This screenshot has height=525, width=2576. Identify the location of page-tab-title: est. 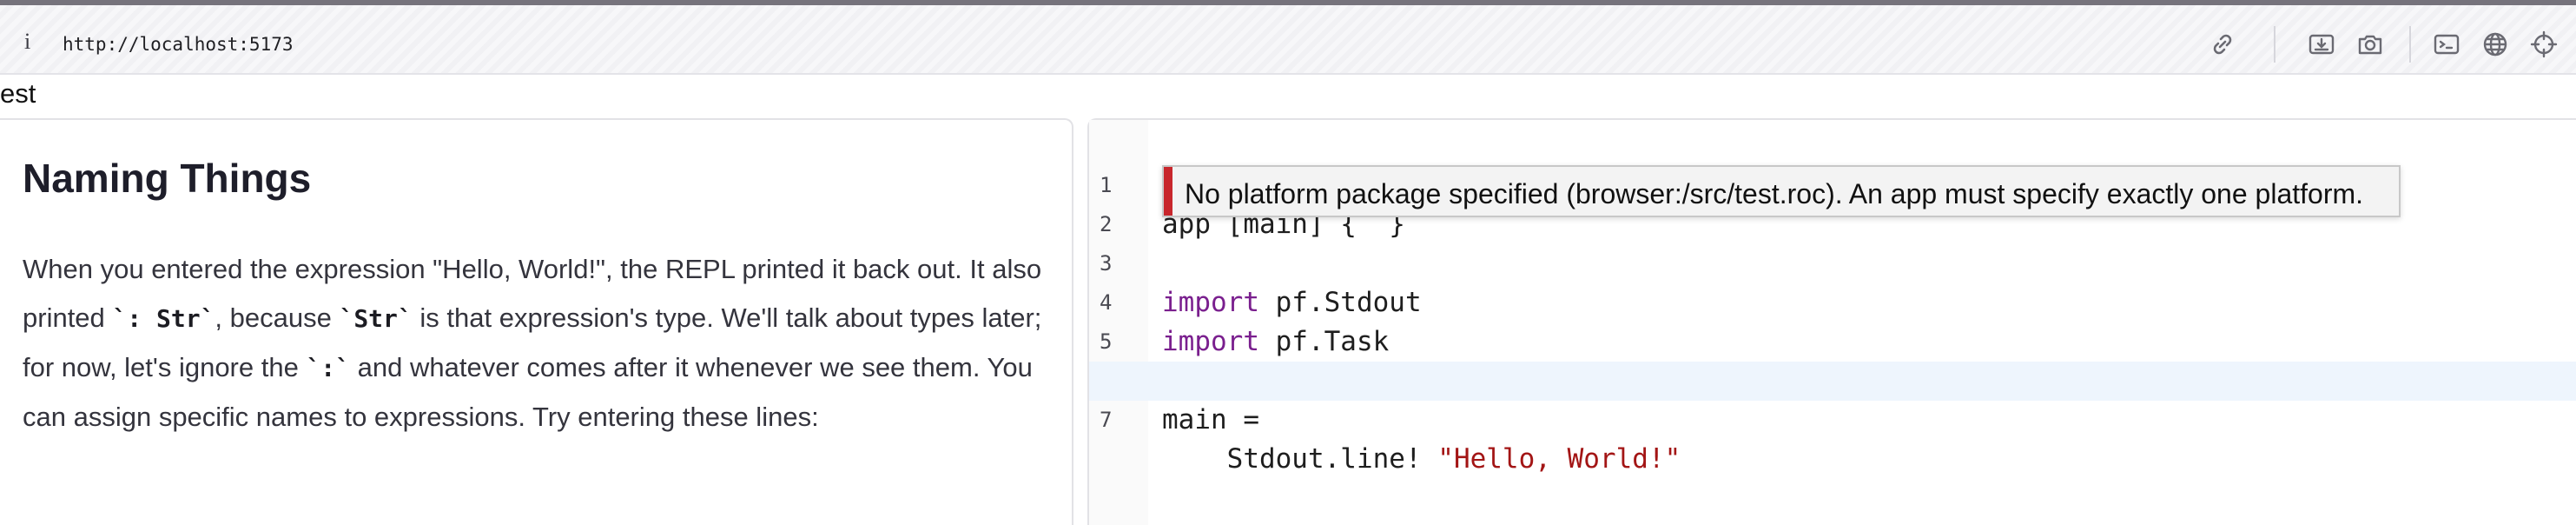
(18, 93).